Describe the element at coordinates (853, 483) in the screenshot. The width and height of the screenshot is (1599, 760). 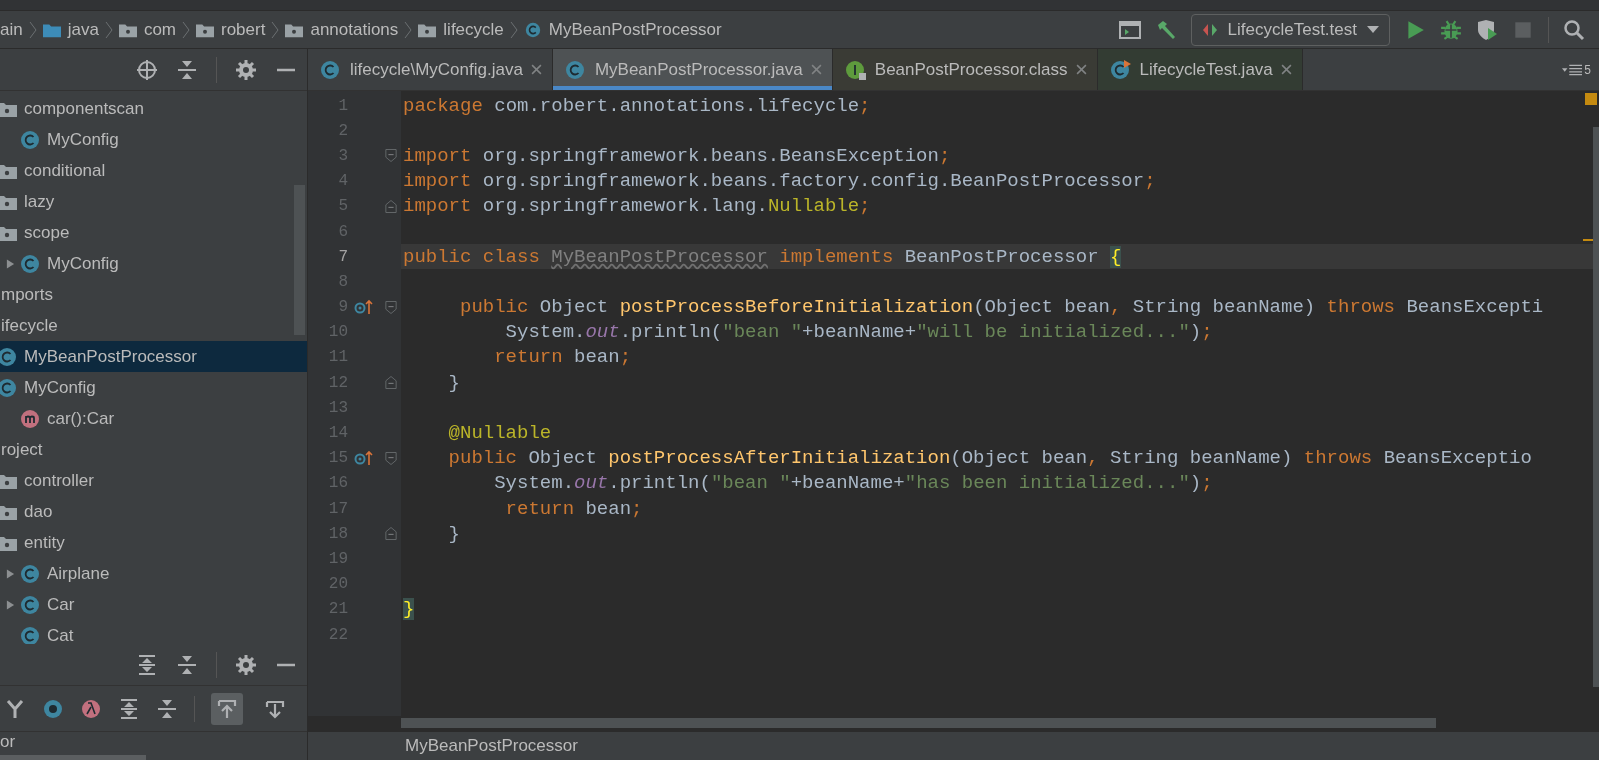
I see `code-line: System.out.println("bean "+beanName+"has been initialized...");` at that location.